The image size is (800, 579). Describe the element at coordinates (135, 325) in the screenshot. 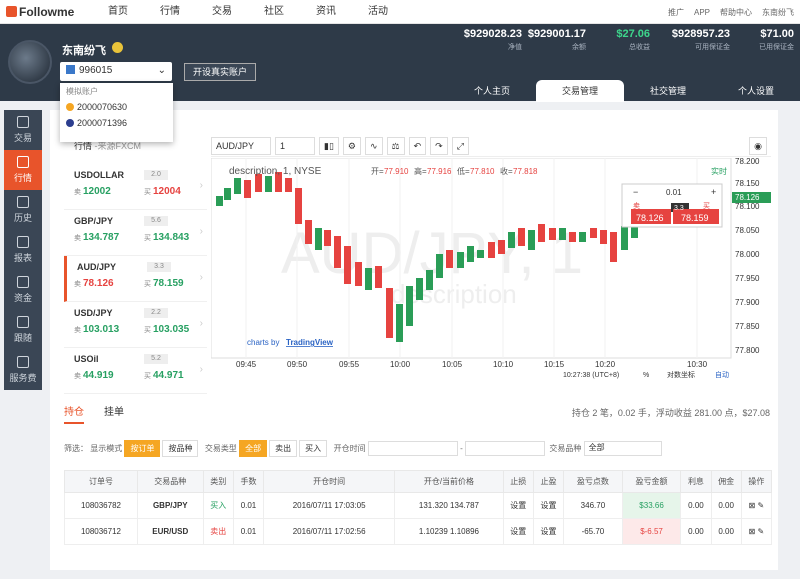

I see `watchlist-item: USD/JPY 2.2 卖 103.013 买 103.035 ›` at that location.